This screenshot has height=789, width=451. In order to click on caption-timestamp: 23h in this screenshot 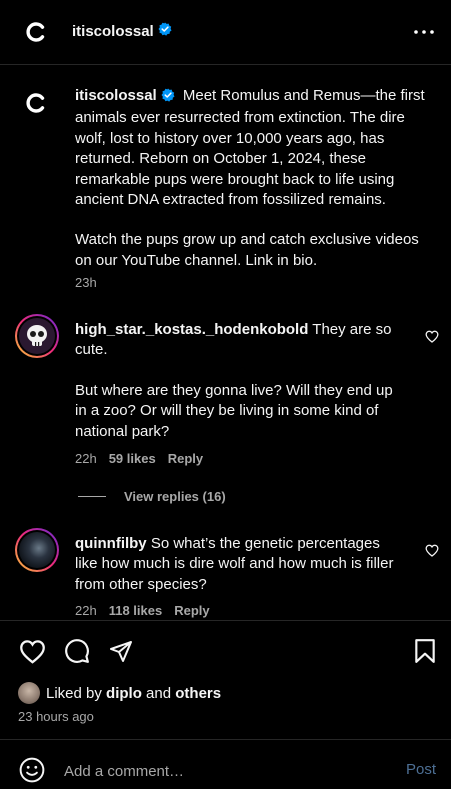, I will do `click(86, 282)`.